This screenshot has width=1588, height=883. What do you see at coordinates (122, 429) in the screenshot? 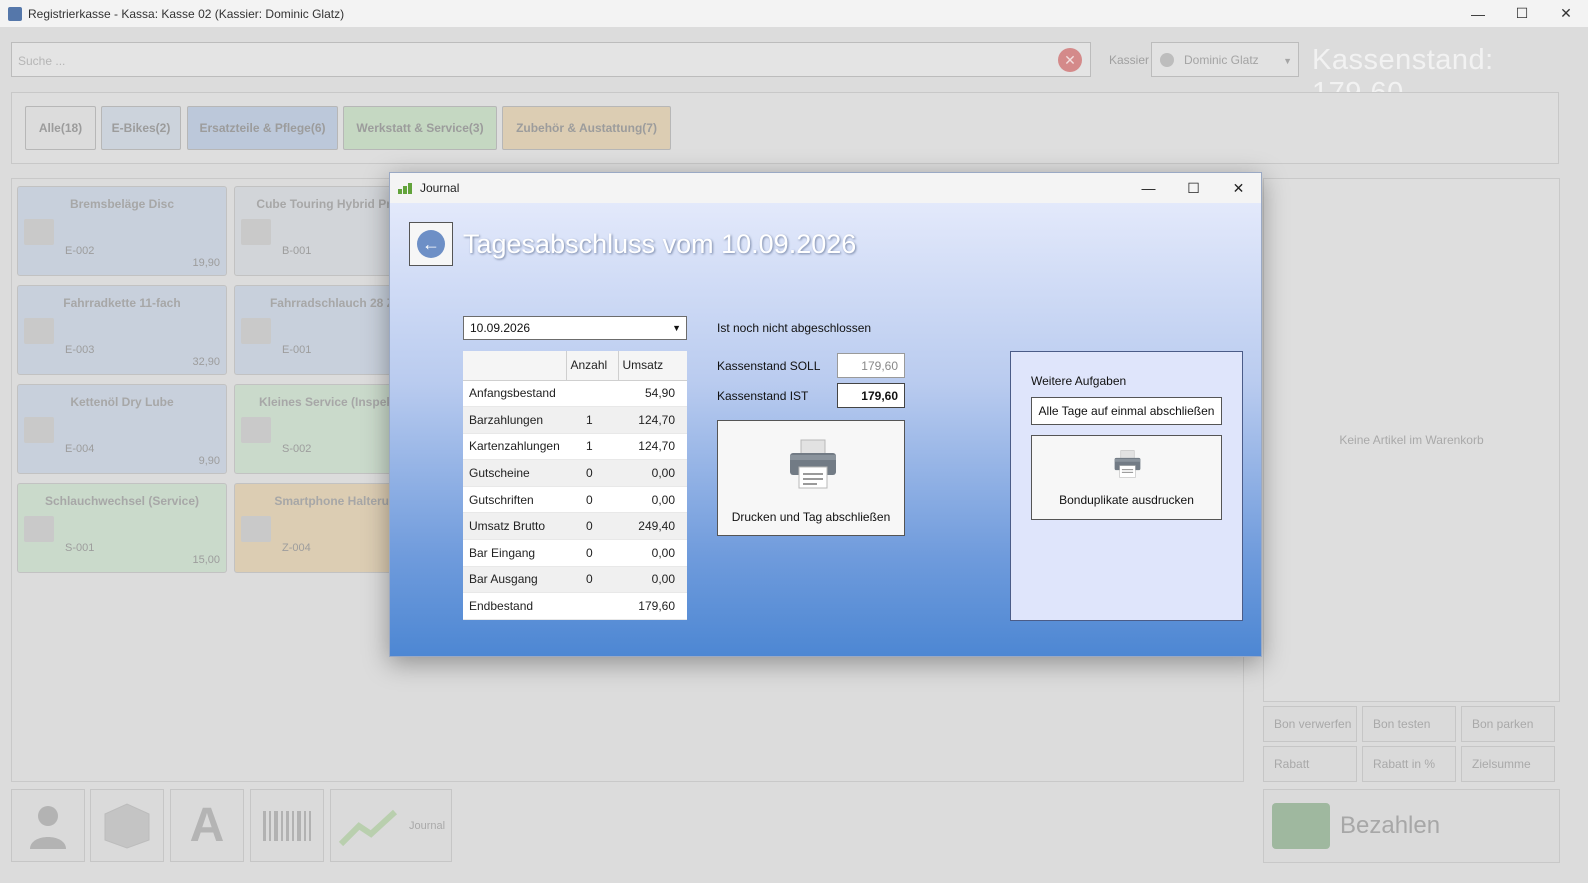
I see `product-tile: Kettenöl Dry Lube E-004 9,90` at bounding box center [122, 429].